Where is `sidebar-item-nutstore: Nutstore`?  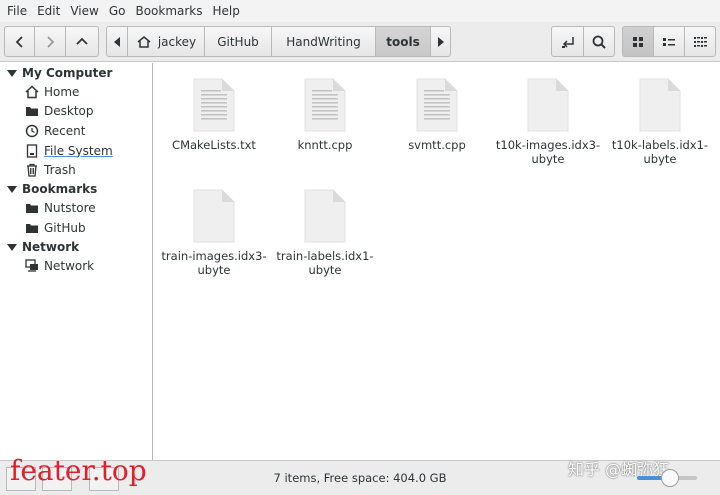 sidebar-item-nutstore: Nutstore is located at coordinates (60, 207).